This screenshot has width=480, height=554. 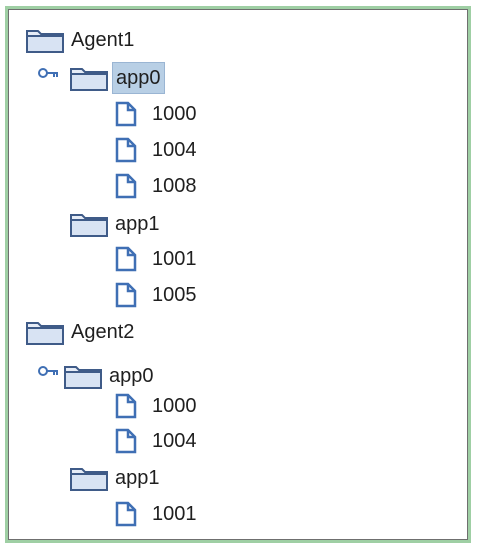 What do you see at coordinates (138, 78) in the screenshot?
I see `tree-node-label-selected: app0` at bounding box center [138, 78].